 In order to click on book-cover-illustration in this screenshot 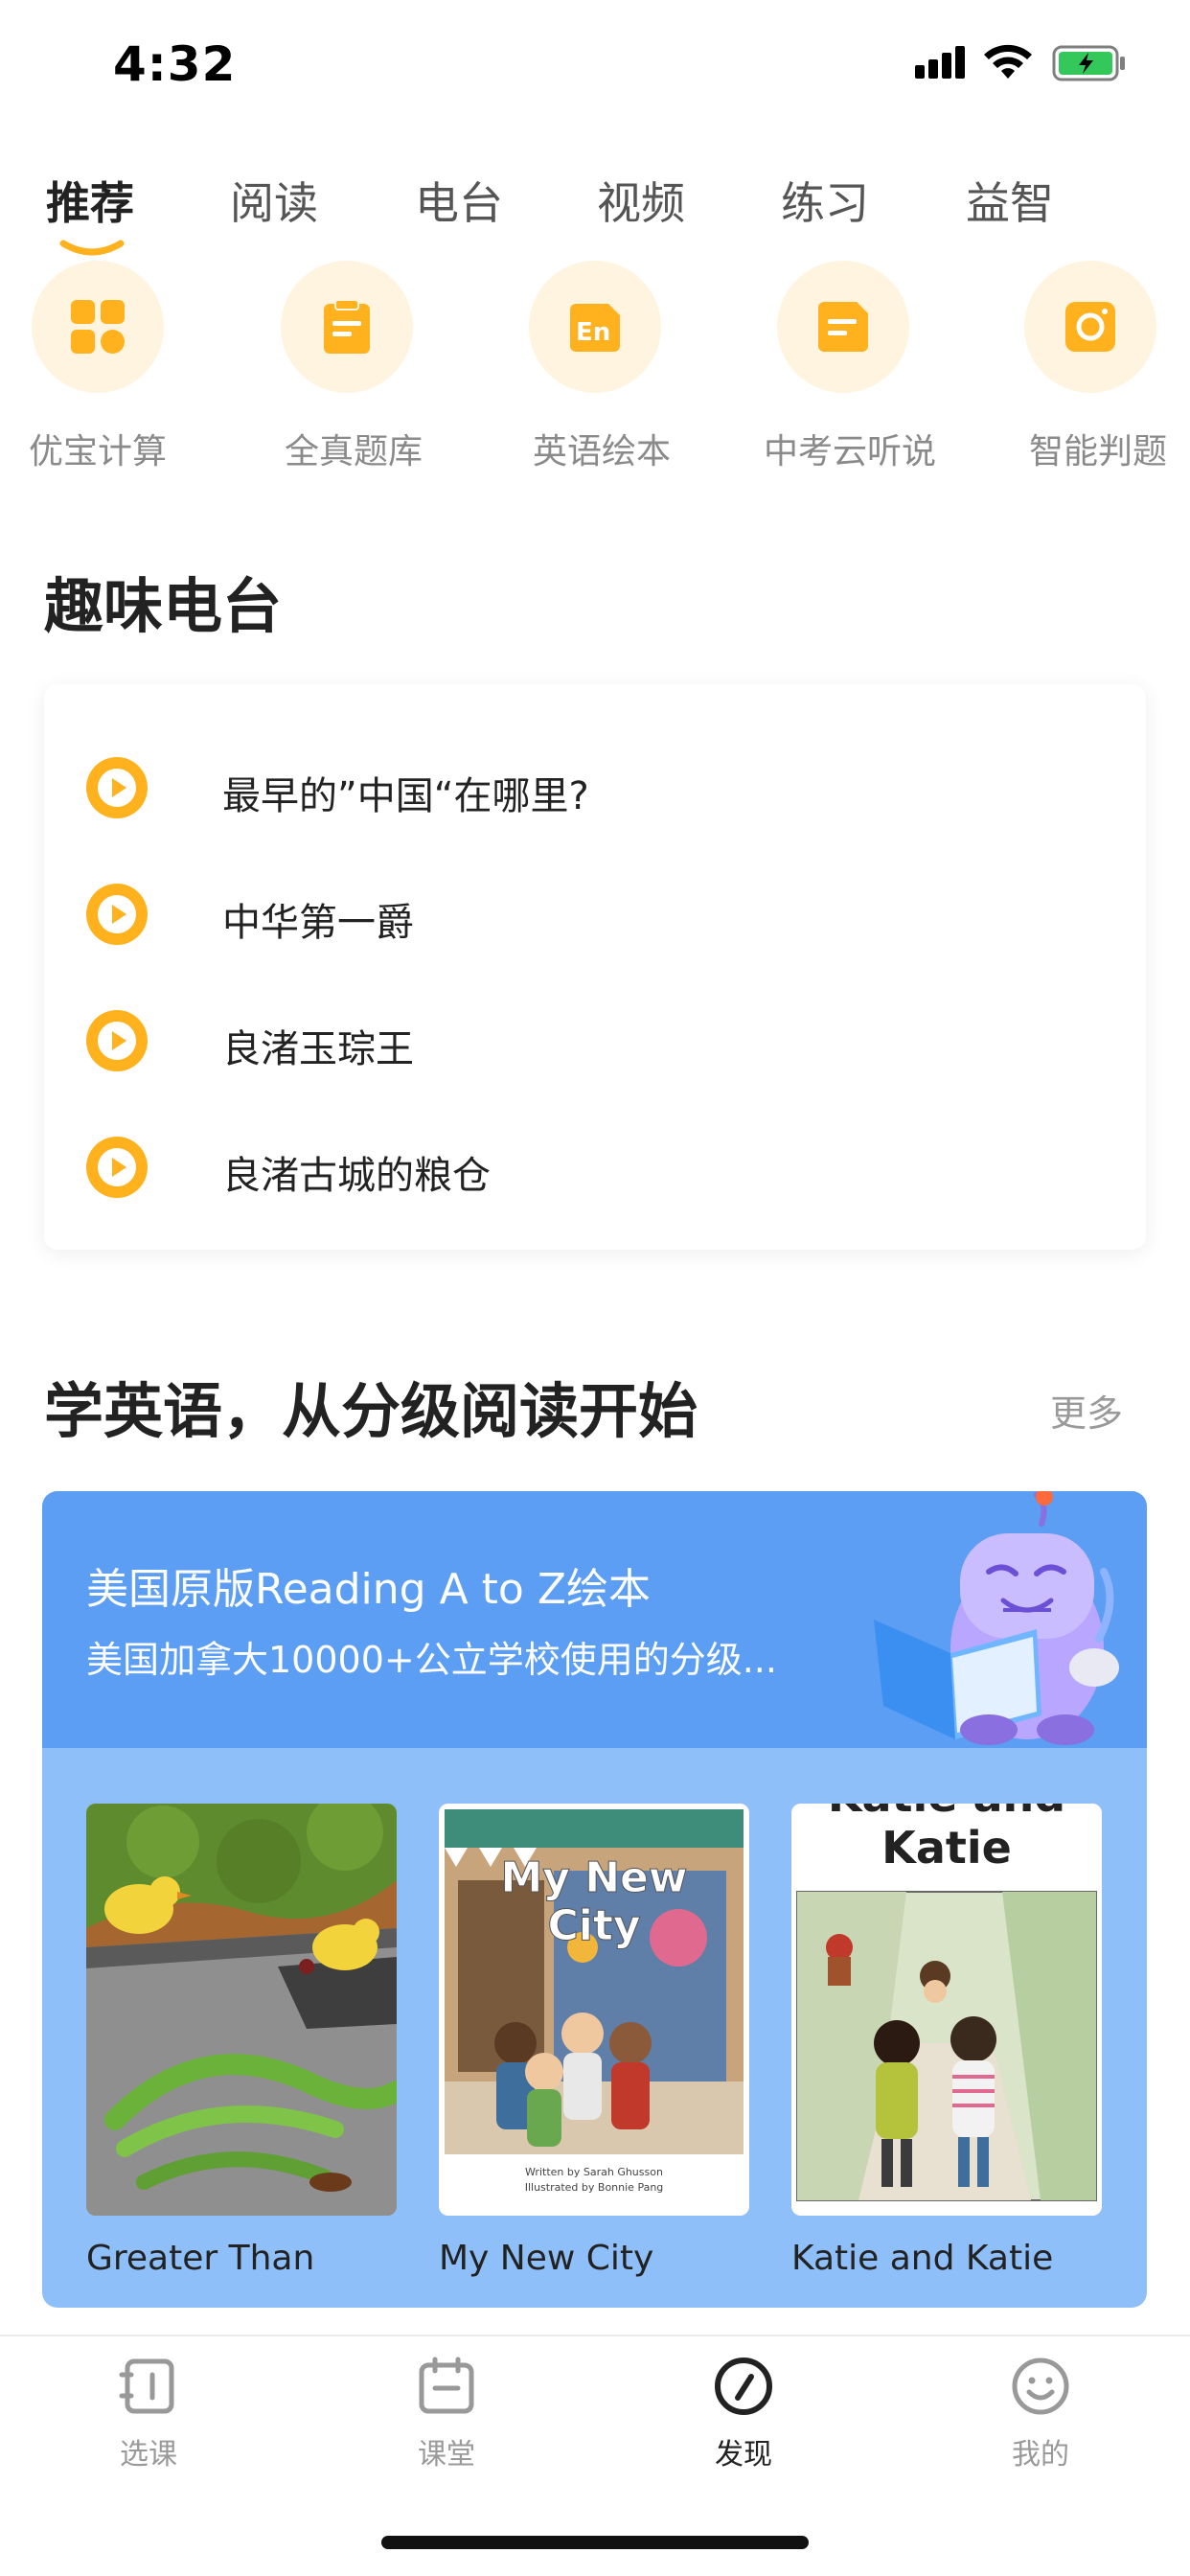, I will do `click(242, 2010)`.